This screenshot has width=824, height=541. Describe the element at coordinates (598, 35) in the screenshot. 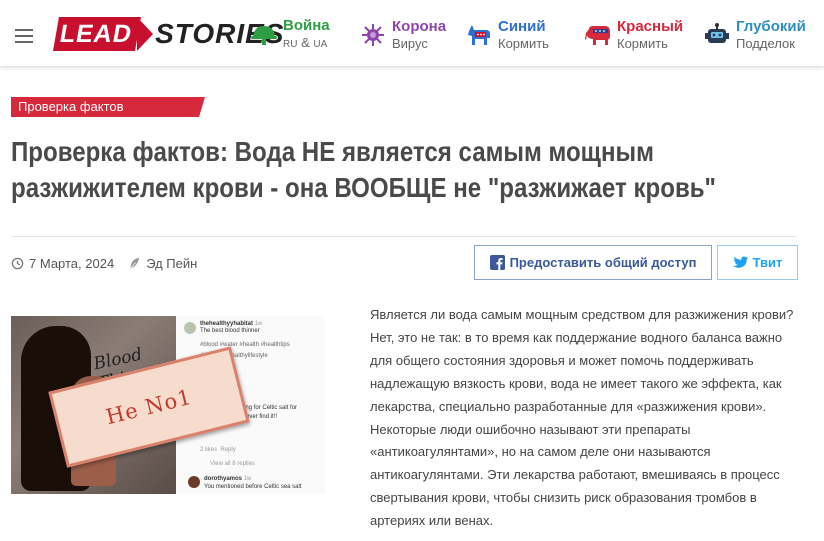

I see `elephant-icon` at that location.